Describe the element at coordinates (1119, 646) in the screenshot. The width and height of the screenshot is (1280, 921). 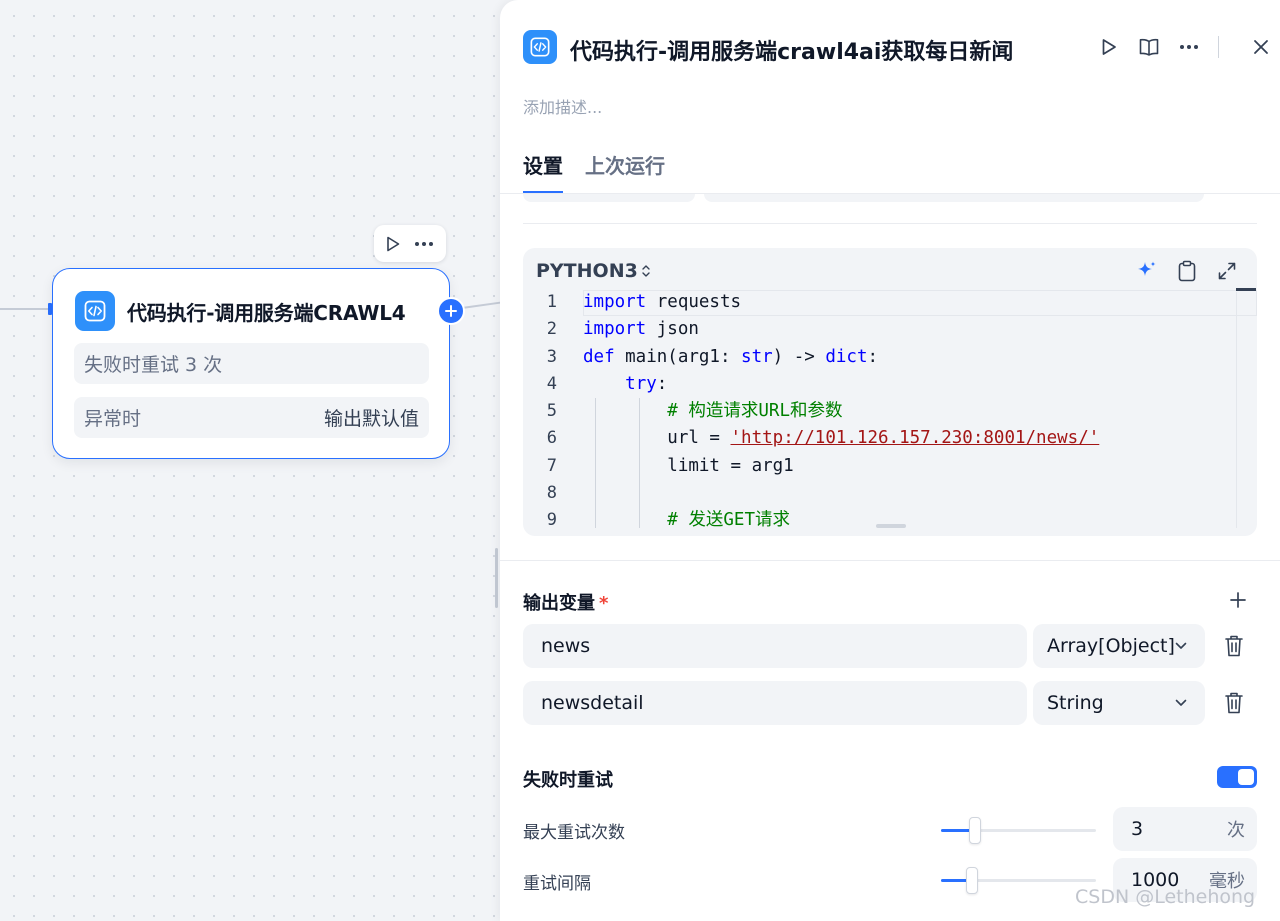
I see `output-var-type-select: Array[Object]` at that location.